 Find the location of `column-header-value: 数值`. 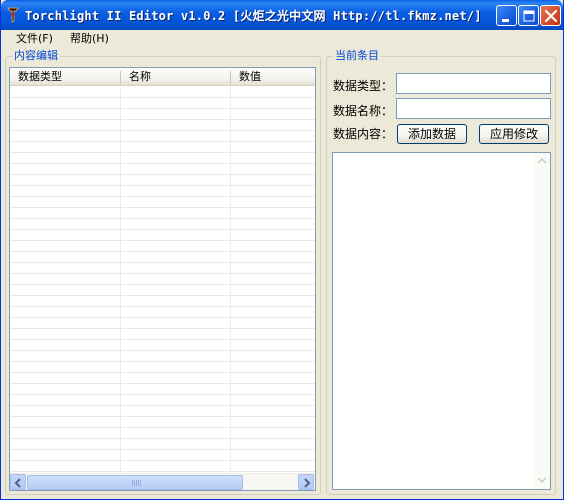

column-header-value: 数值 is located at coordinates (273, 77).